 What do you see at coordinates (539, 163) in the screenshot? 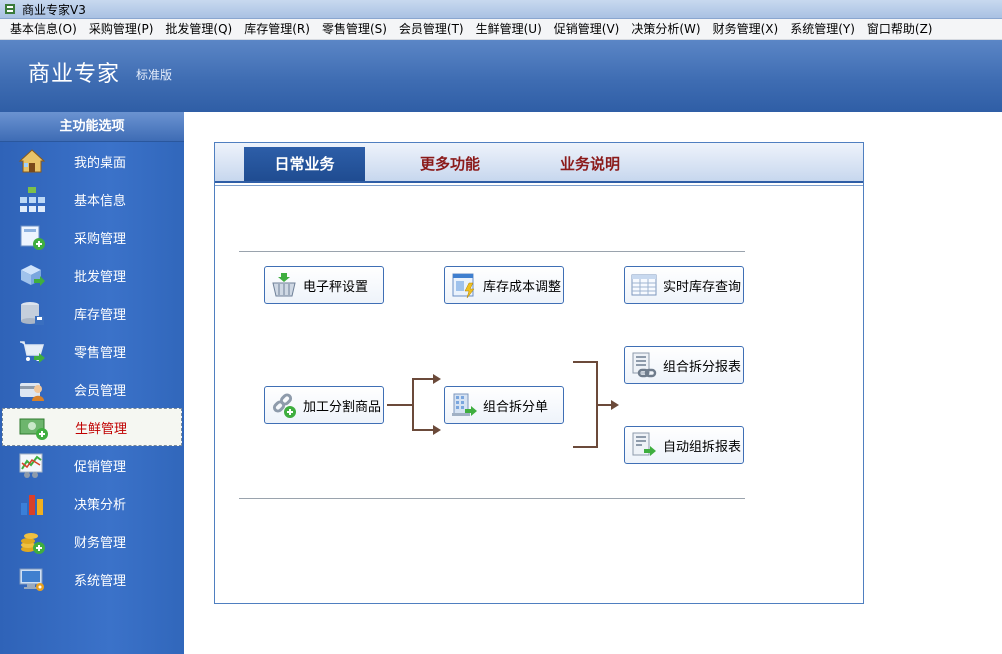
I see `tab-bar: 日常业务 更多功能 业务说明` at bounding box center [539, 163].